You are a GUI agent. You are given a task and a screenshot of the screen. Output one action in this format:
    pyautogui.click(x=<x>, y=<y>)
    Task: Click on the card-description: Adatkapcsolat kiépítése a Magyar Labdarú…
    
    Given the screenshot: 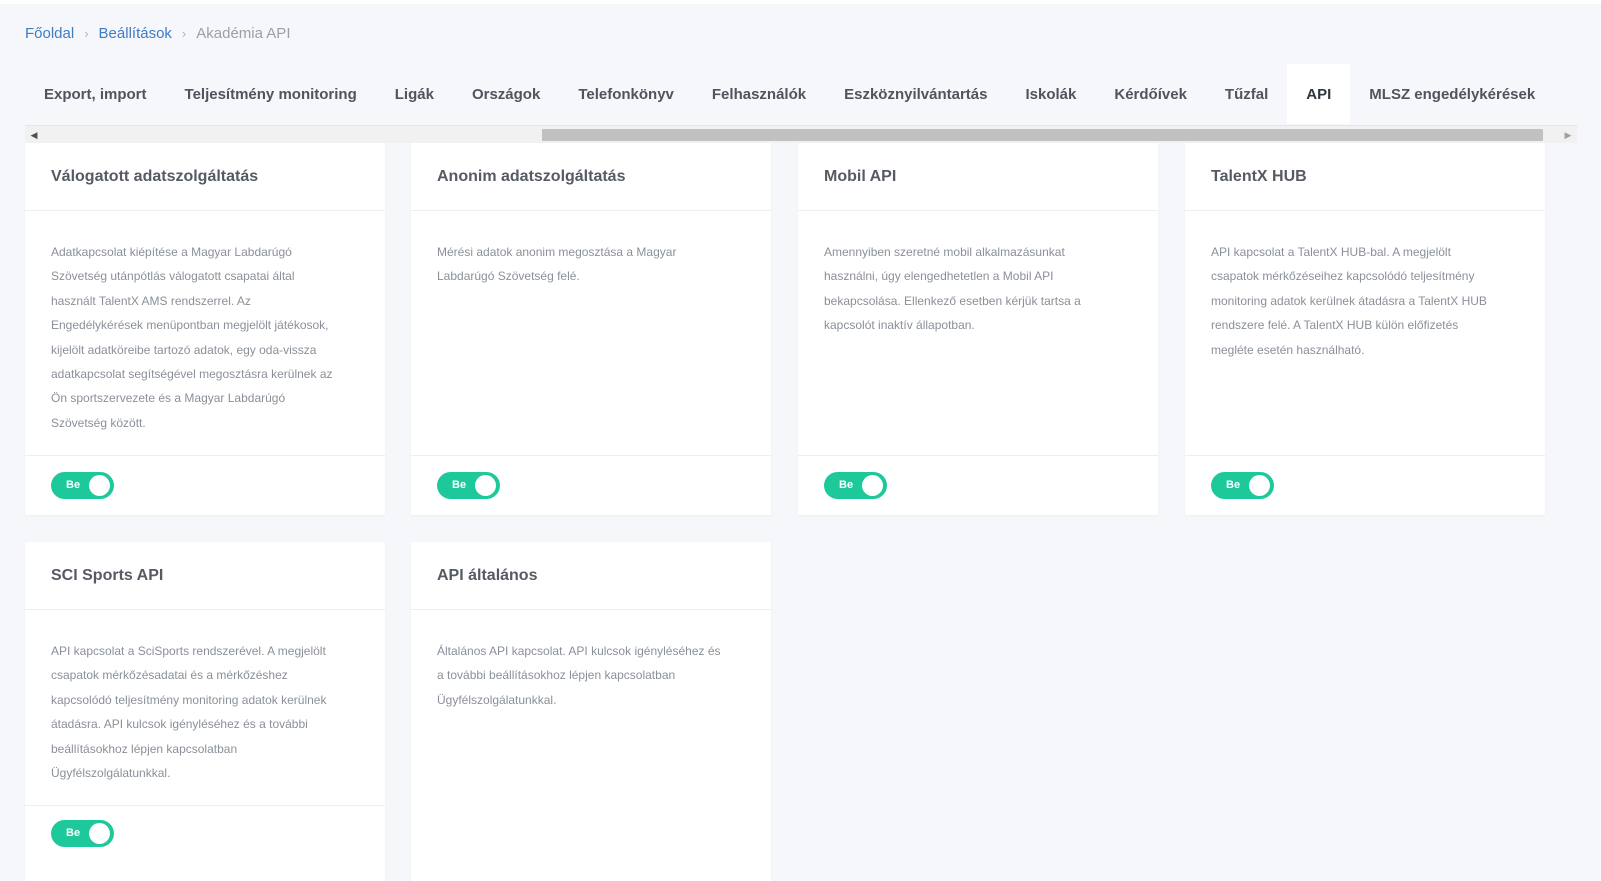 What is the action you would take?
    pyautogui.click(x=205, y=323)
    